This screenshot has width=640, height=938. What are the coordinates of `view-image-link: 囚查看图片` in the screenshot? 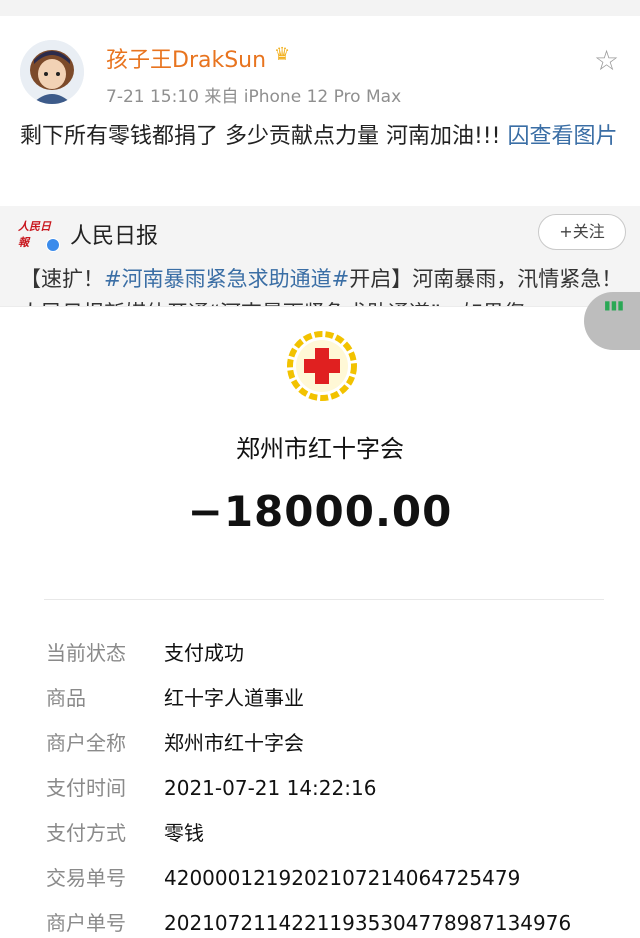 It's located at (562, 136).